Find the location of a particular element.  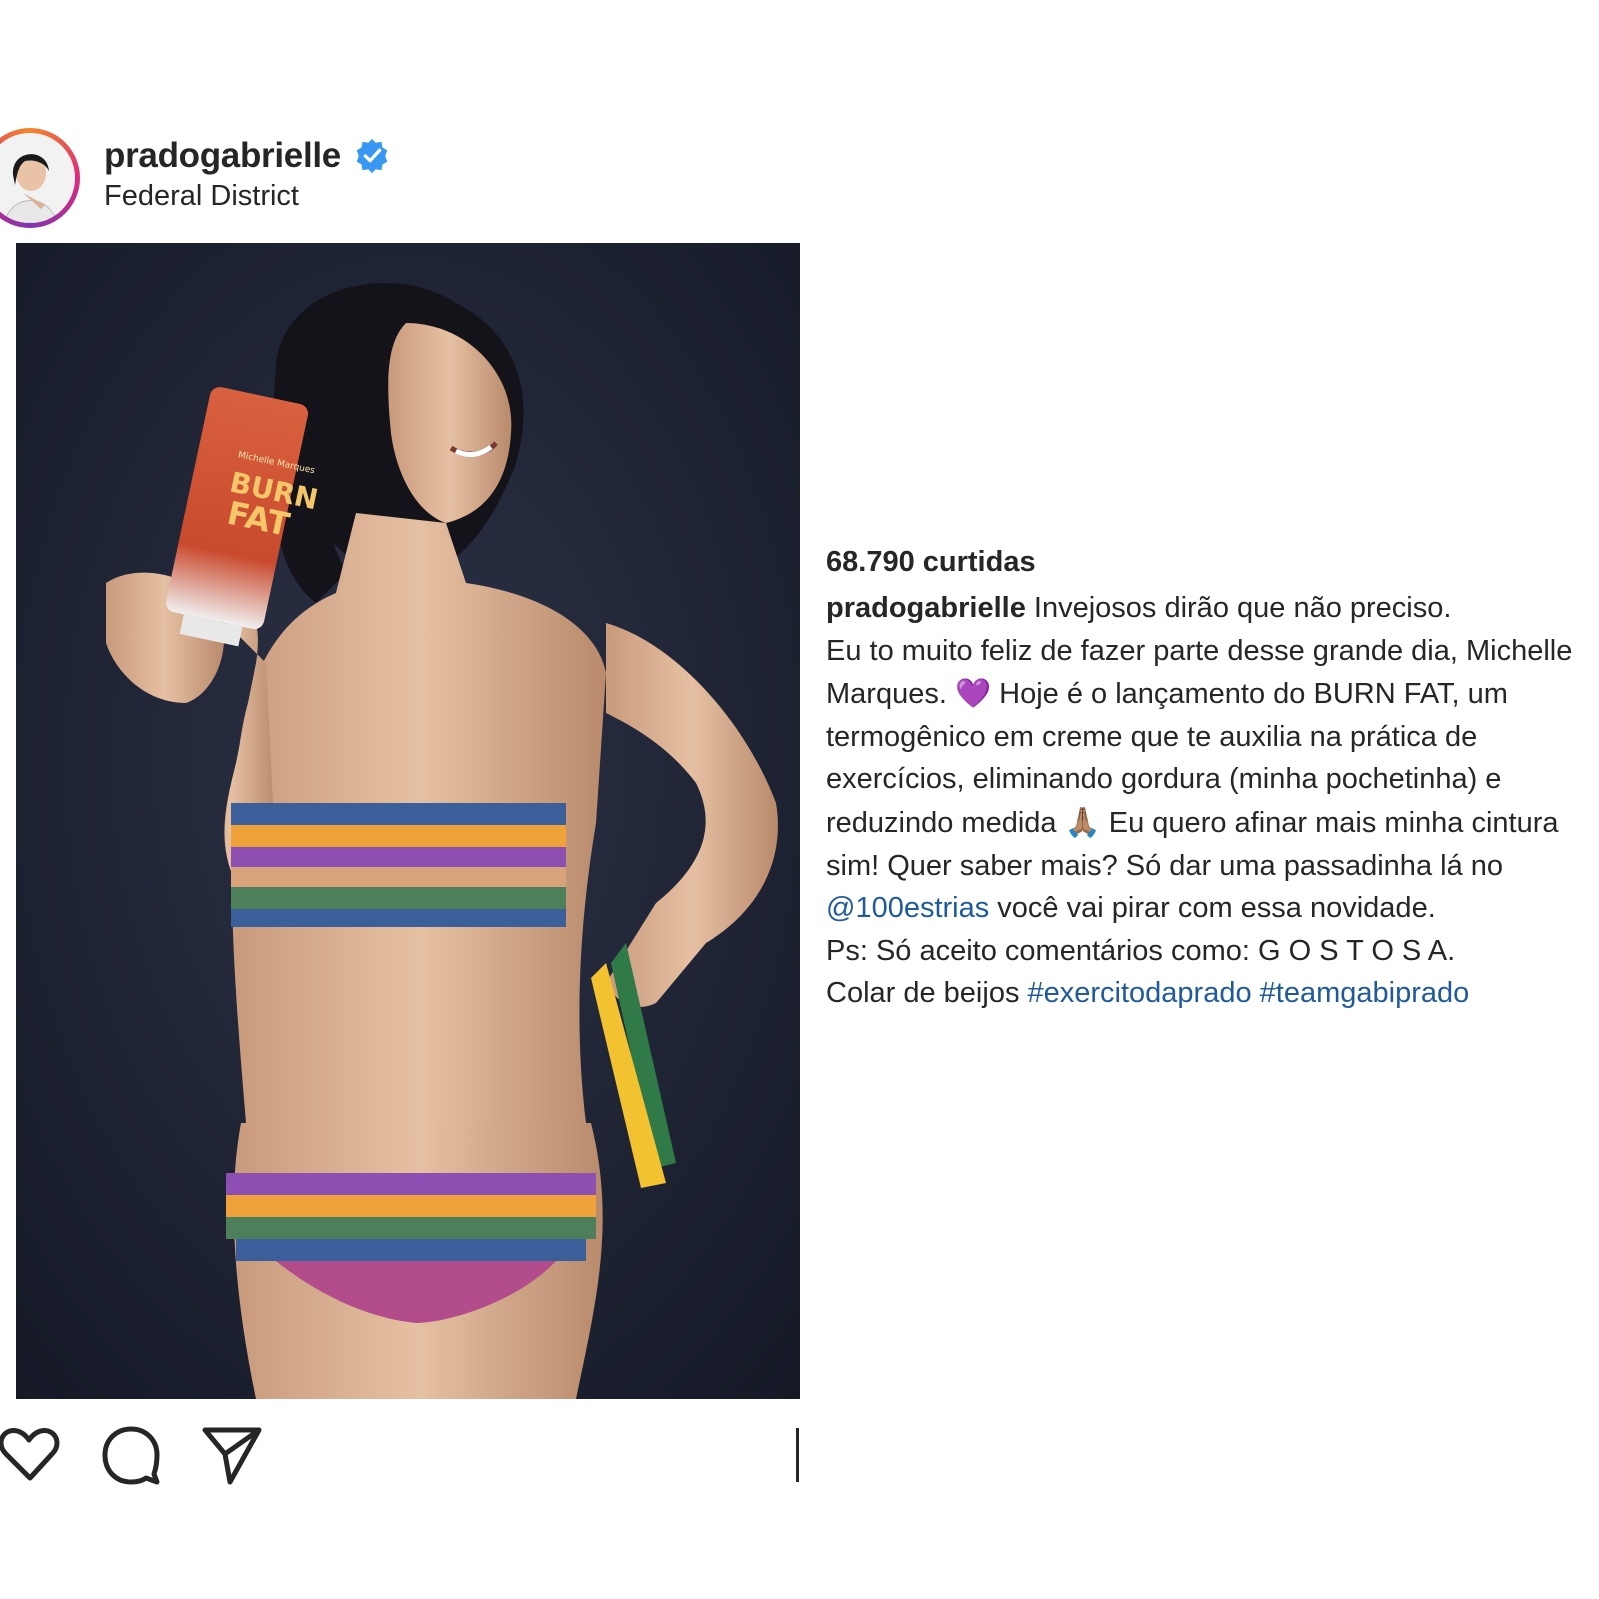

username: pradogabrielle is located at coordinates (222, 156).